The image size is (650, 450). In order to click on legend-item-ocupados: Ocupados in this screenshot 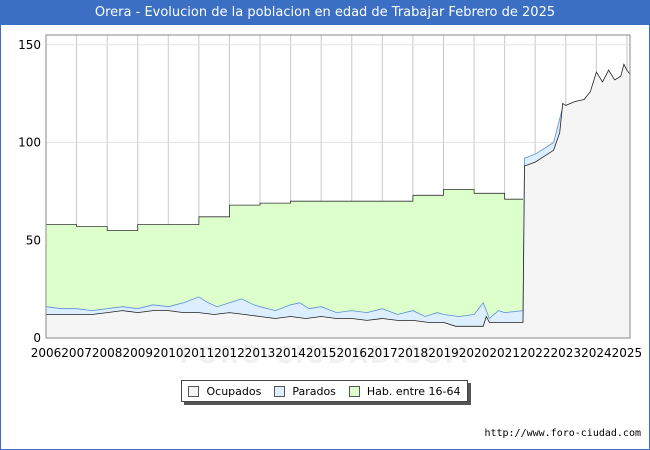, I will do `click(224, 391)`.